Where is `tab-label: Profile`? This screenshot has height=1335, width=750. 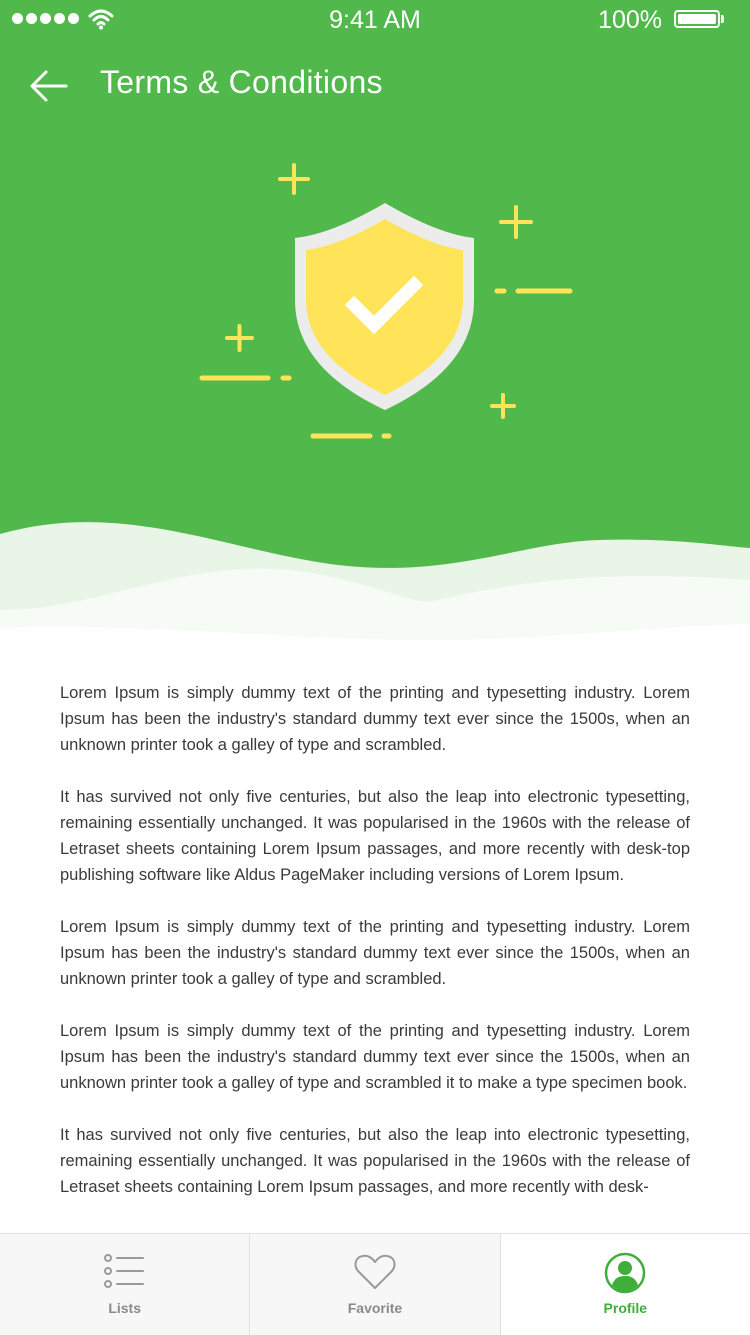 tab-label: Profile is located at coordinates (625, 1308).